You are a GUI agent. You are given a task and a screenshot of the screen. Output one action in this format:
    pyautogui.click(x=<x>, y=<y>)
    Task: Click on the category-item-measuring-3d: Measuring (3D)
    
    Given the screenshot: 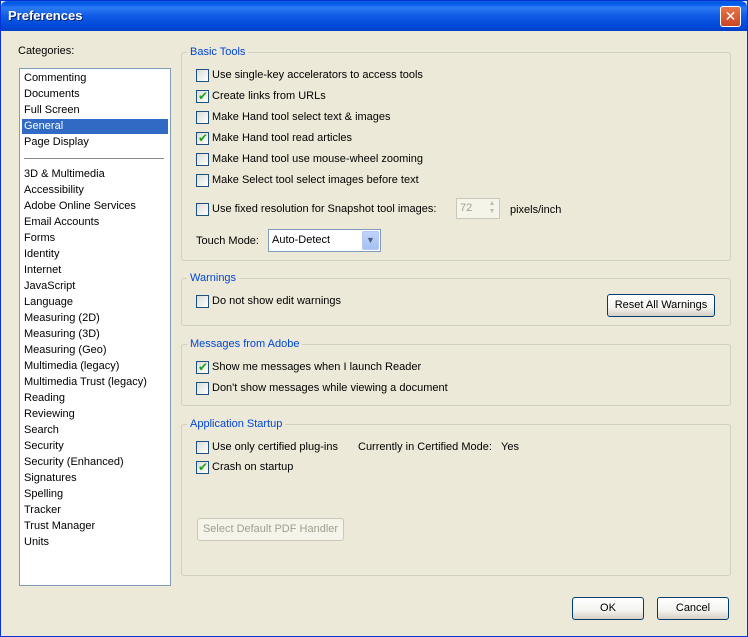 What is the action you would take?
    pyautogui.click(x=95, y=334)
    